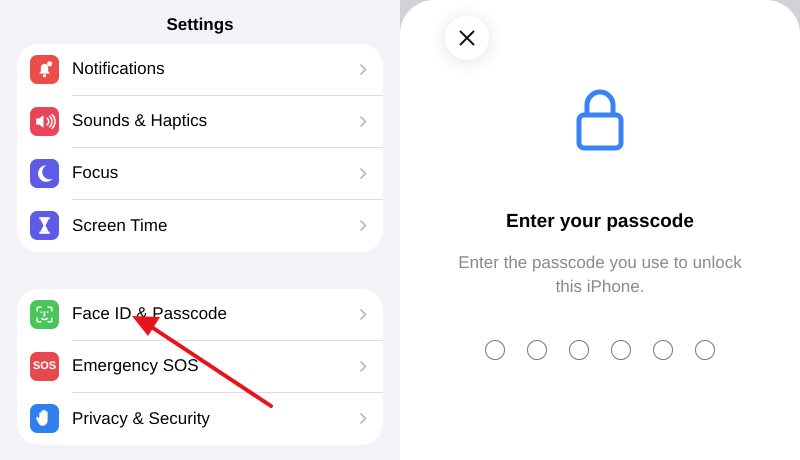 The width and height of the screenshot is (800, 460). What do you see at coordinates (140, 121) in the screenshot?
I see `row-label: Sounds & Haptics` at bounding box center [140, 121].